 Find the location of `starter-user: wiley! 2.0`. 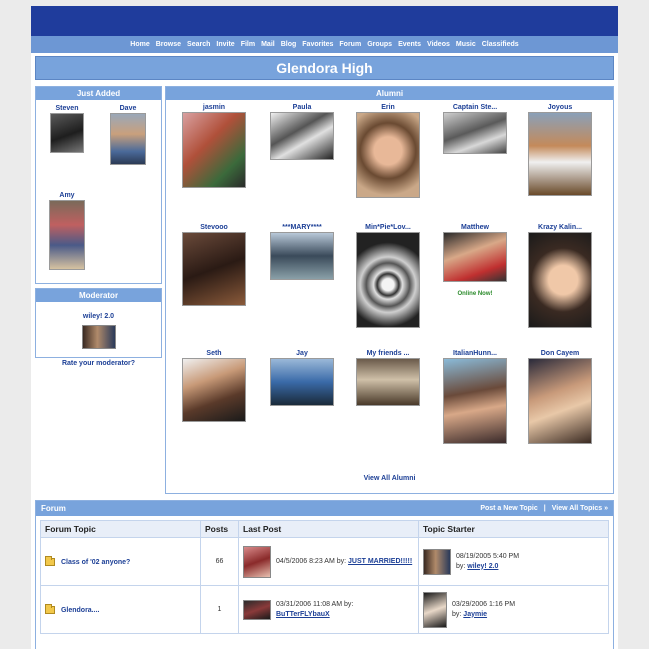

starter-user: wiley! 2.0 is located at coordinates (482, 566).